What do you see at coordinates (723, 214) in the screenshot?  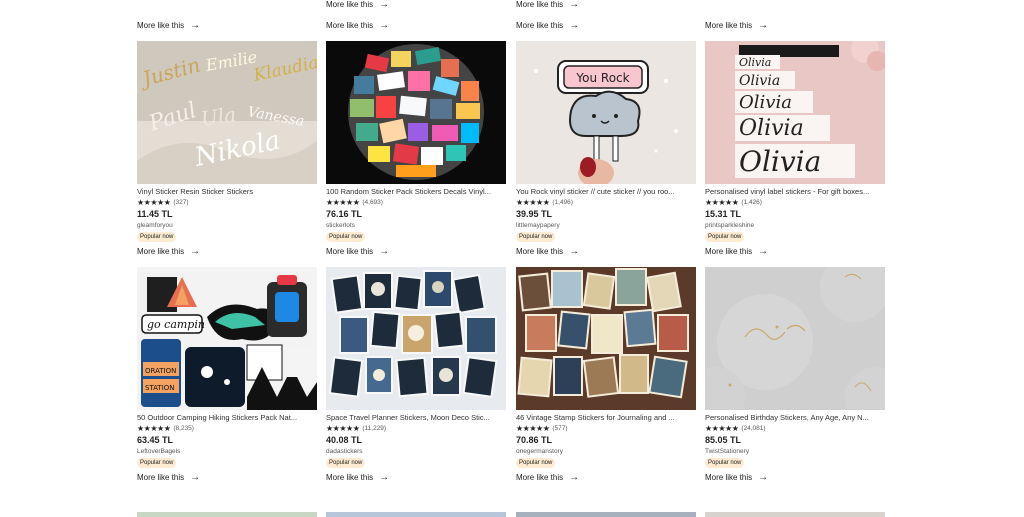 I see `listing-price: 15.31 TL` at bounding box center [723, 214].